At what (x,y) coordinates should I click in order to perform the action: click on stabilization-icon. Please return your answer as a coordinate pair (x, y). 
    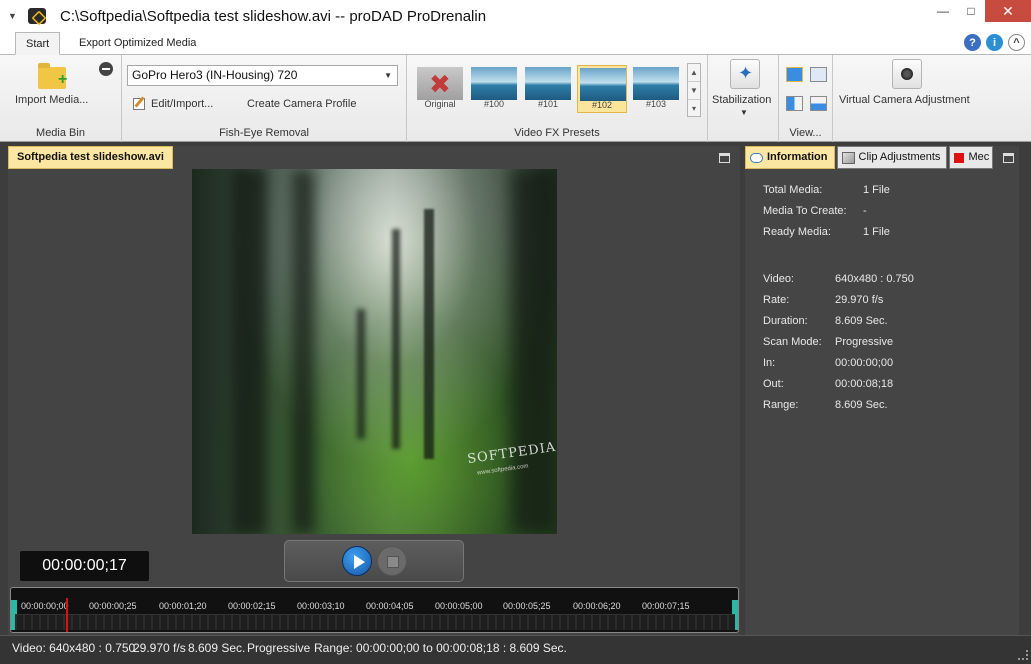
    Looking at the image, I should click on (745, 74).